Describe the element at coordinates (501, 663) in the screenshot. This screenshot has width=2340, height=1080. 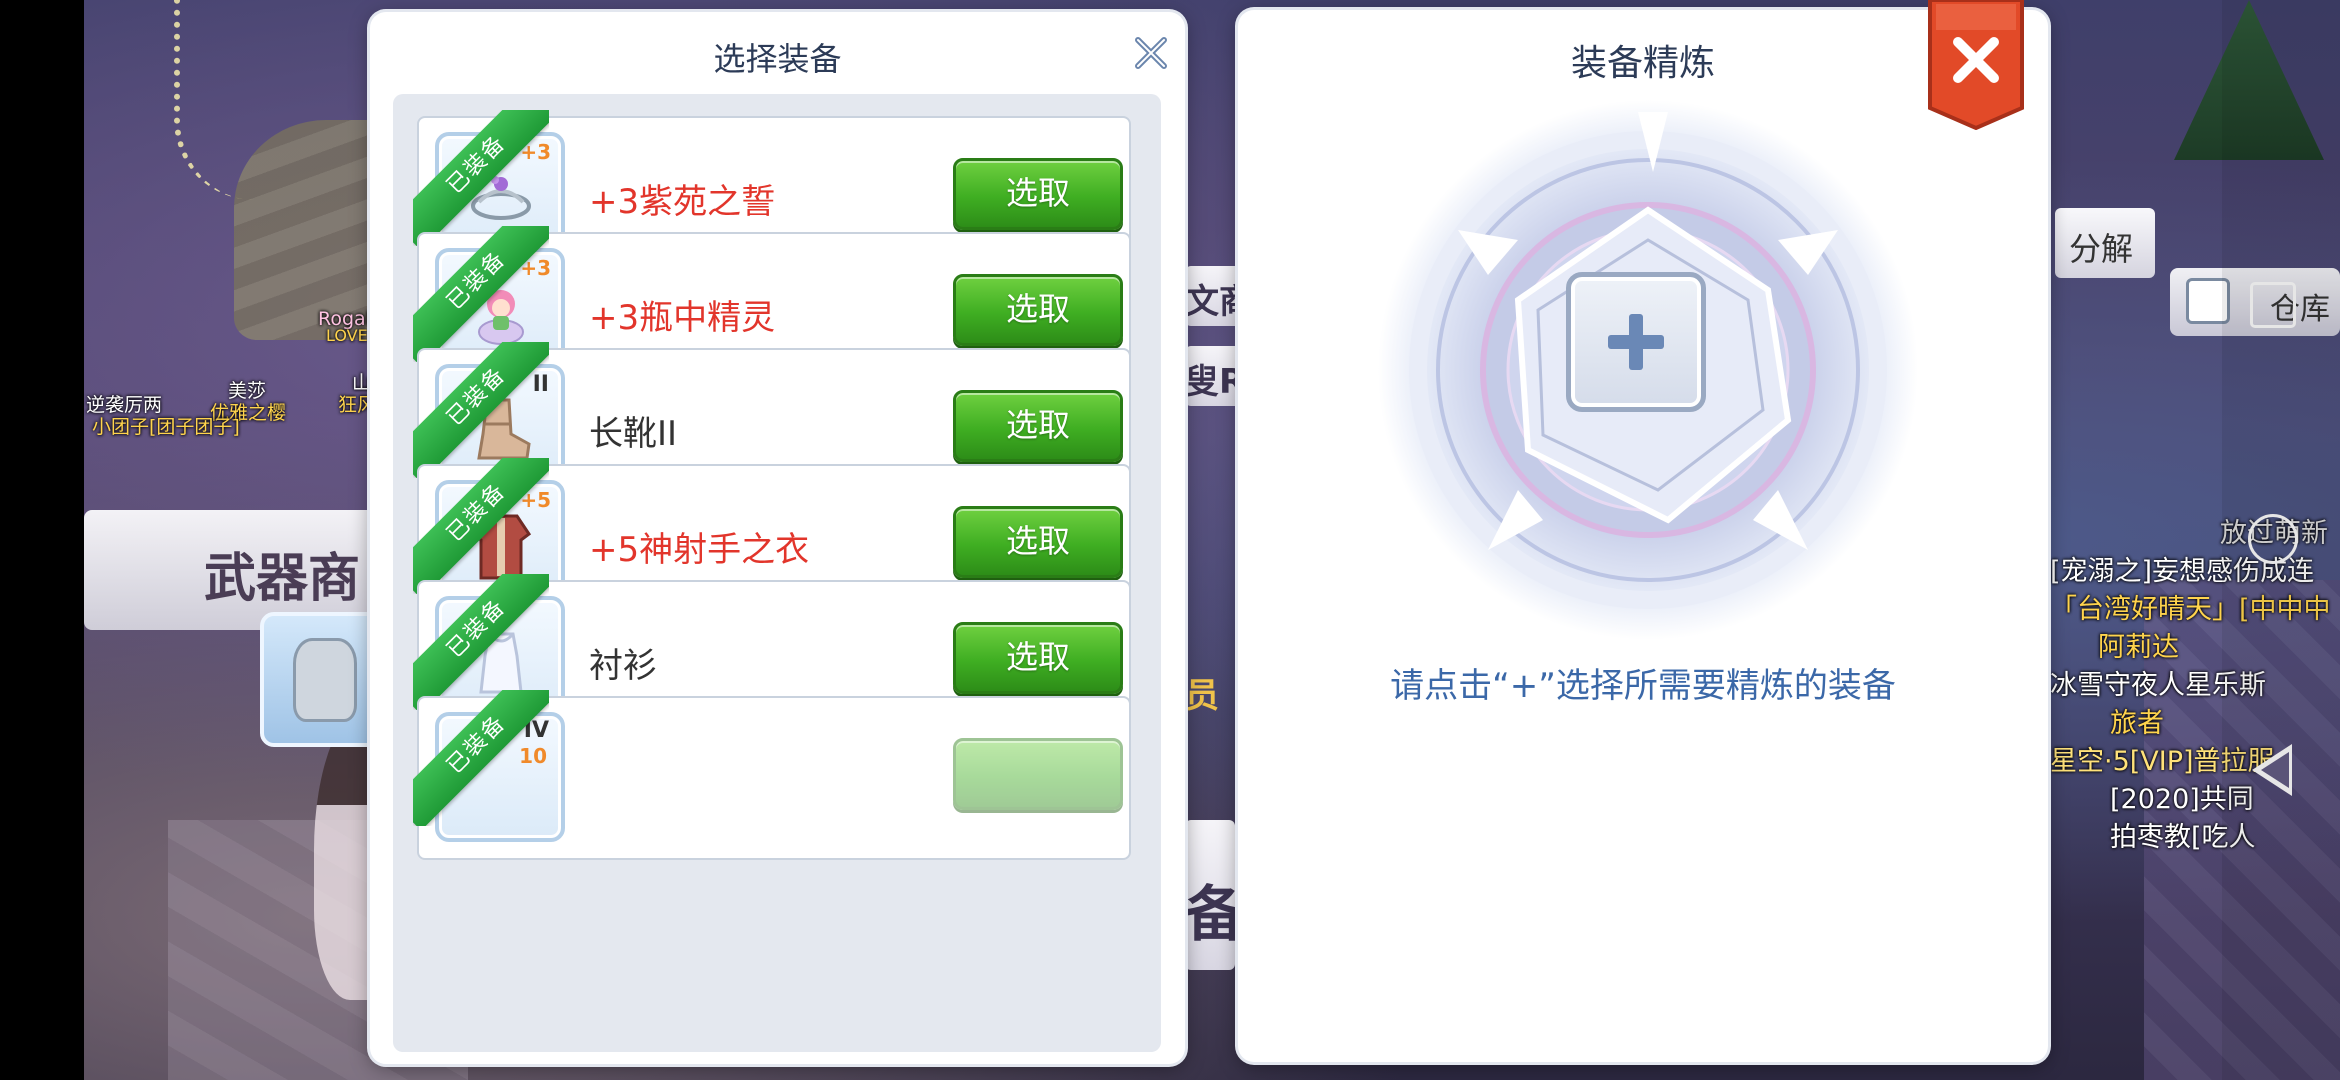
I see `shirt-icon` at that location.